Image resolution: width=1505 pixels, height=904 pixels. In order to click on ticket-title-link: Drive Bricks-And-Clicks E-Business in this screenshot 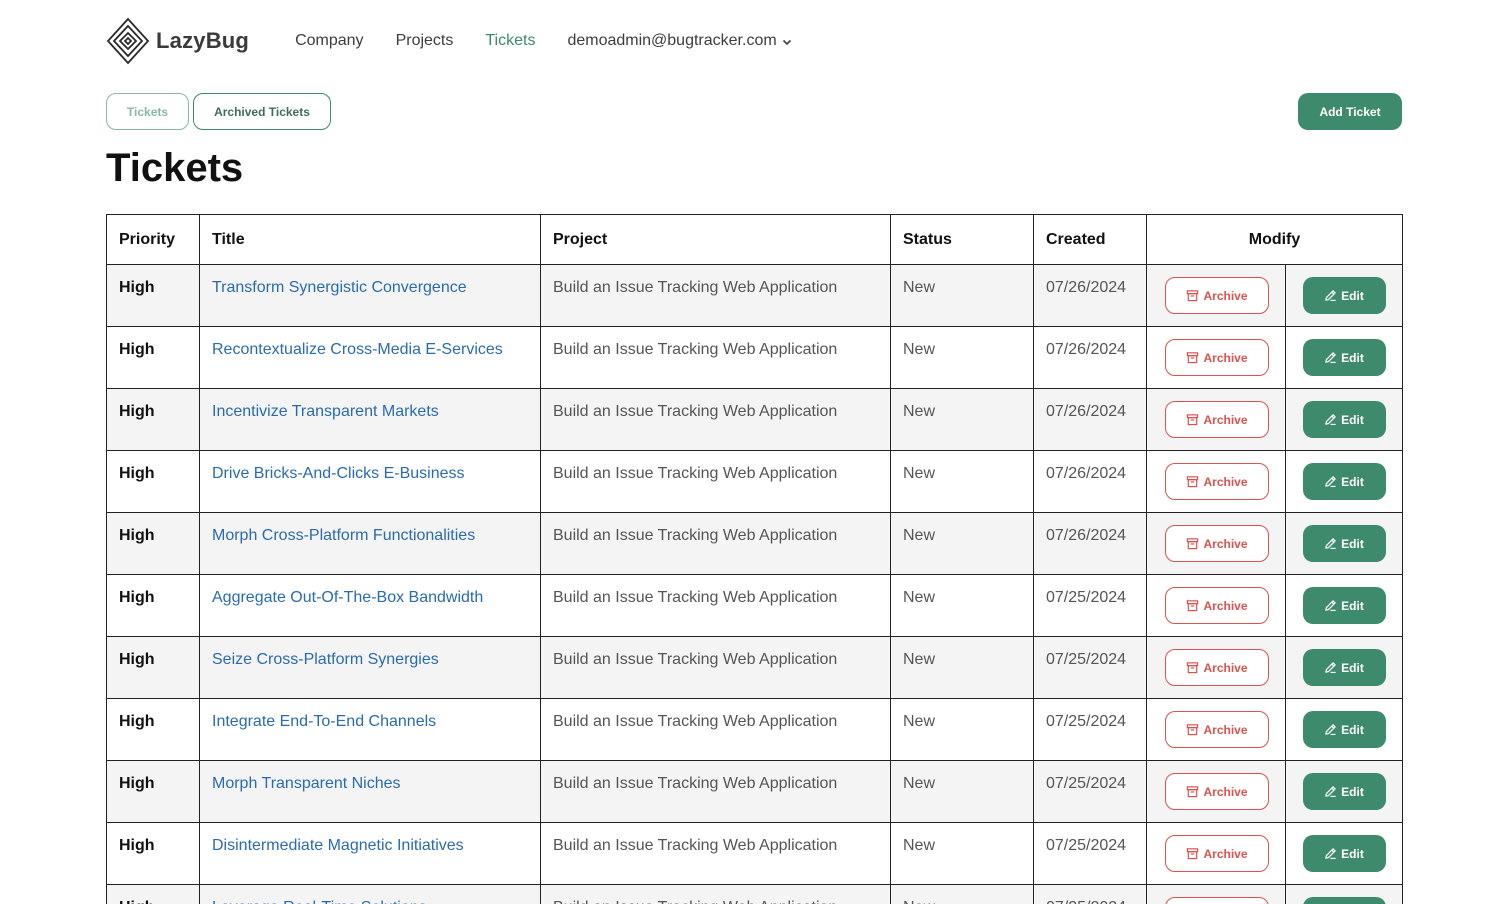, I will do `click(338, 473)`.